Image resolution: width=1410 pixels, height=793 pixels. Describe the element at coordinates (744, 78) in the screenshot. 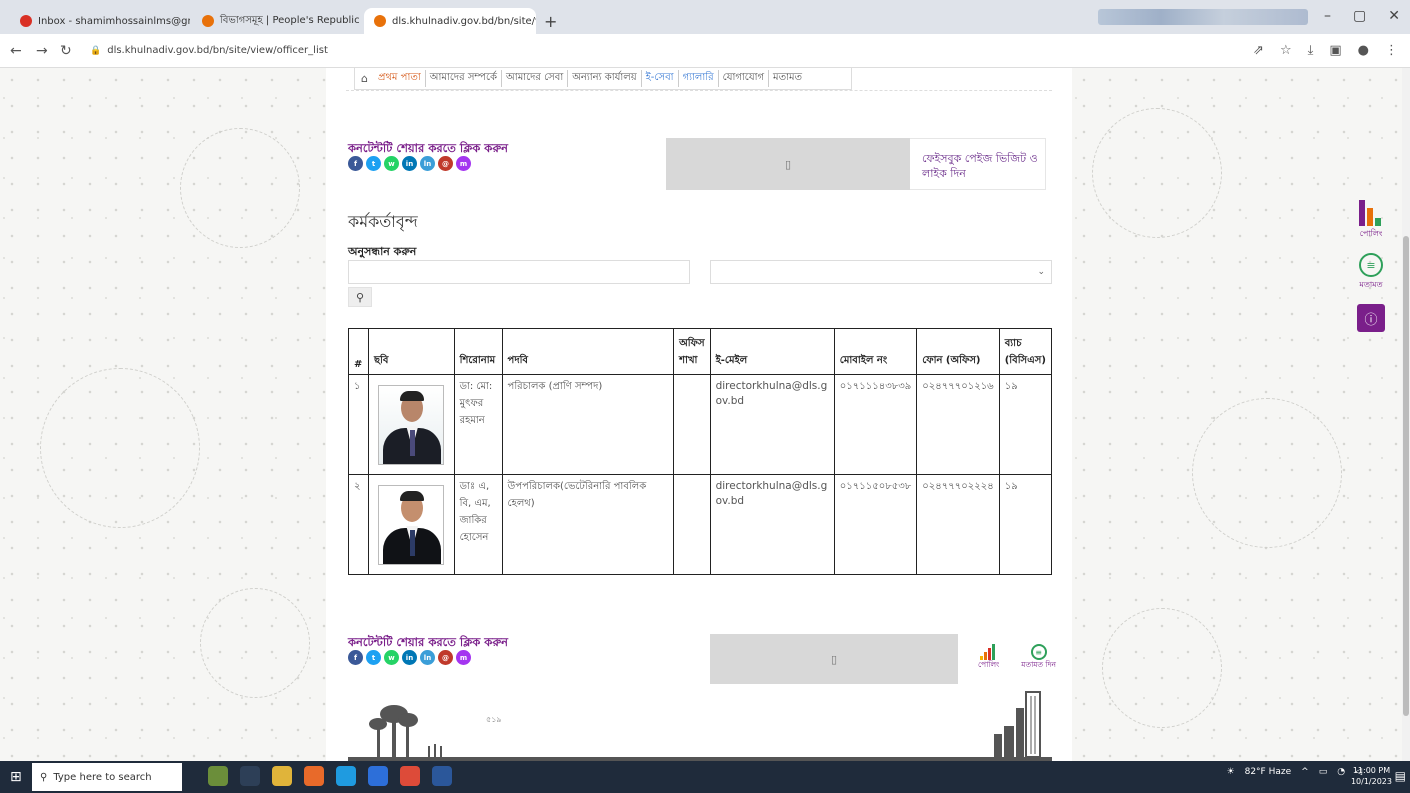

I see `menu-item-contact: যোগাযোগ` at that location.